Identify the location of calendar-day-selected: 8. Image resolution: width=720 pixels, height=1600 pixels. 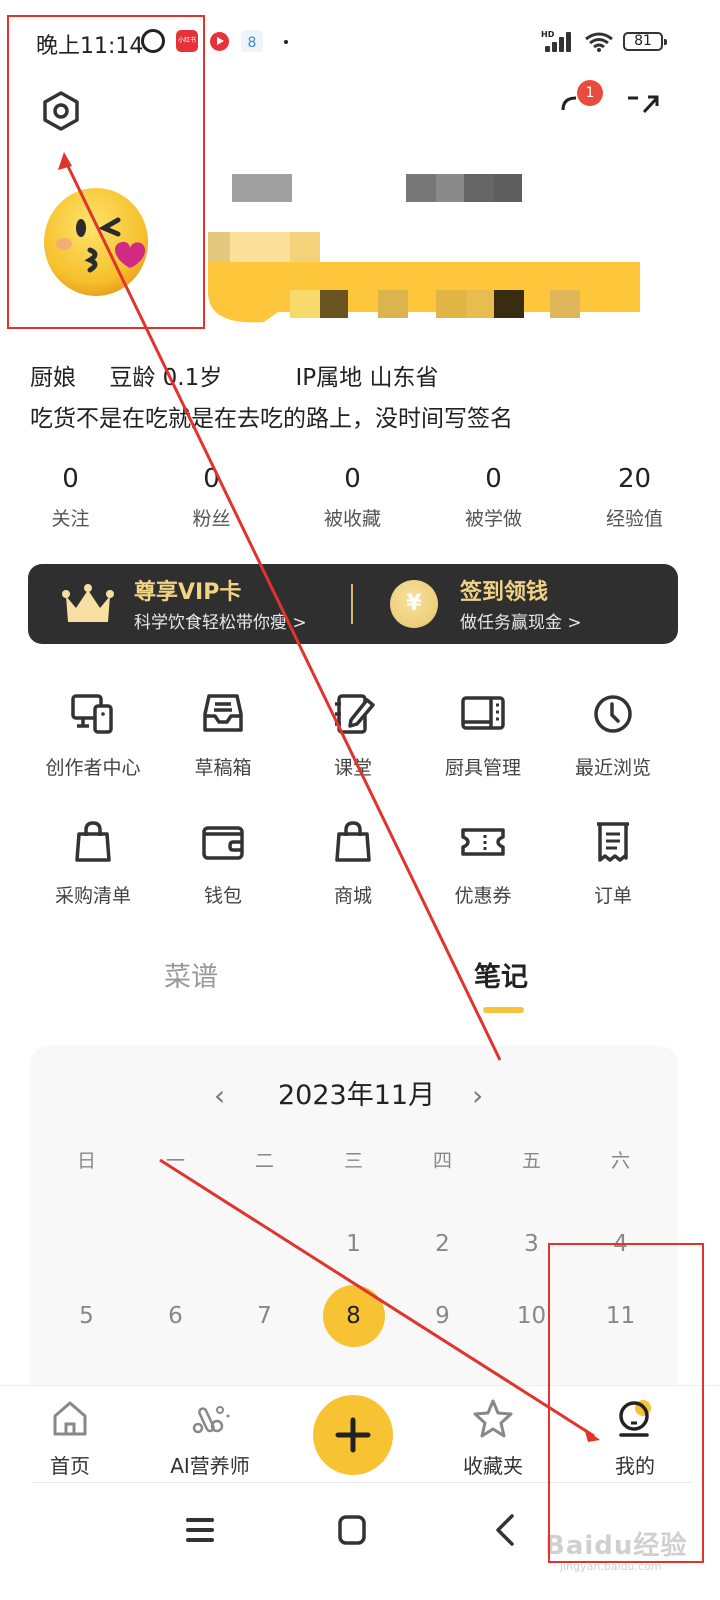
(353, 1316).